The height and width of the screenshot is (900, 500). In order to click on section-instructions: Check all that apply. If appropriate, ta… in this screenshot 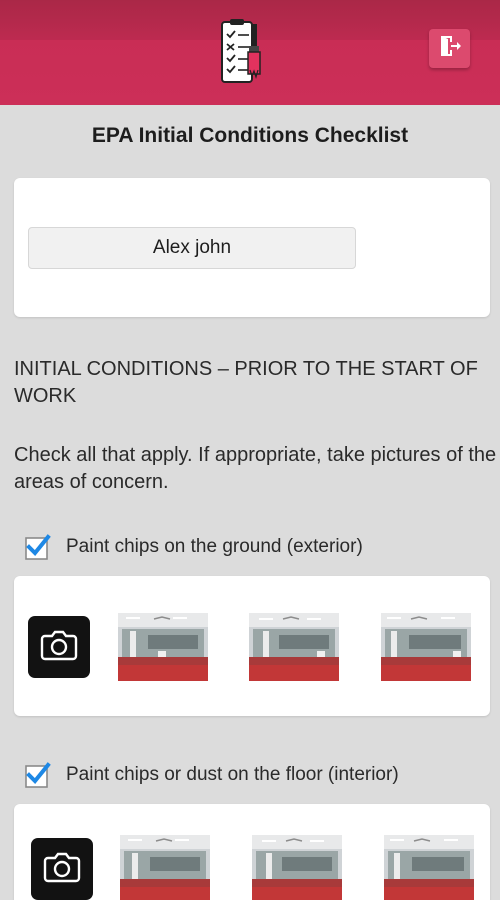, I will do `click(255, 468)`.